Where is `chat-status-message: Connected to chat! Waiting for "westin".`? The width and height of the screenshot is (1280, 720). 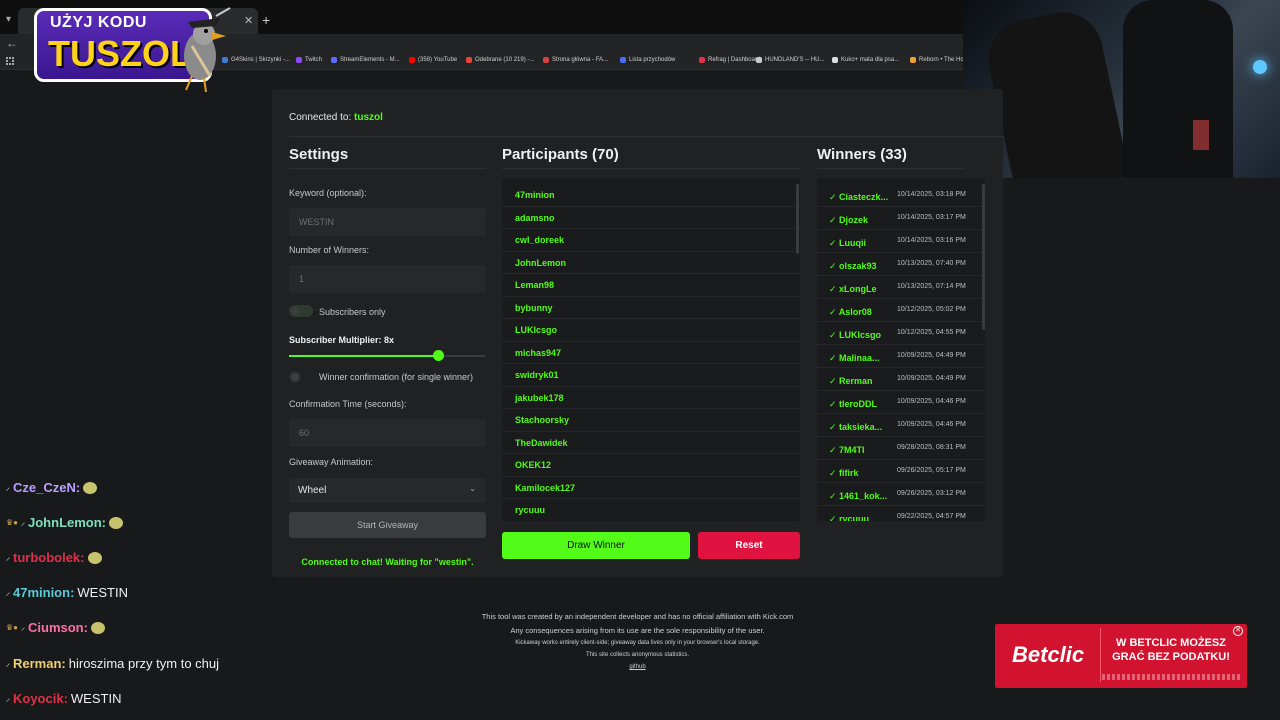 chat-status-message: Connected to chat! Waiting for "westin". is located at coordinates (387, 562).